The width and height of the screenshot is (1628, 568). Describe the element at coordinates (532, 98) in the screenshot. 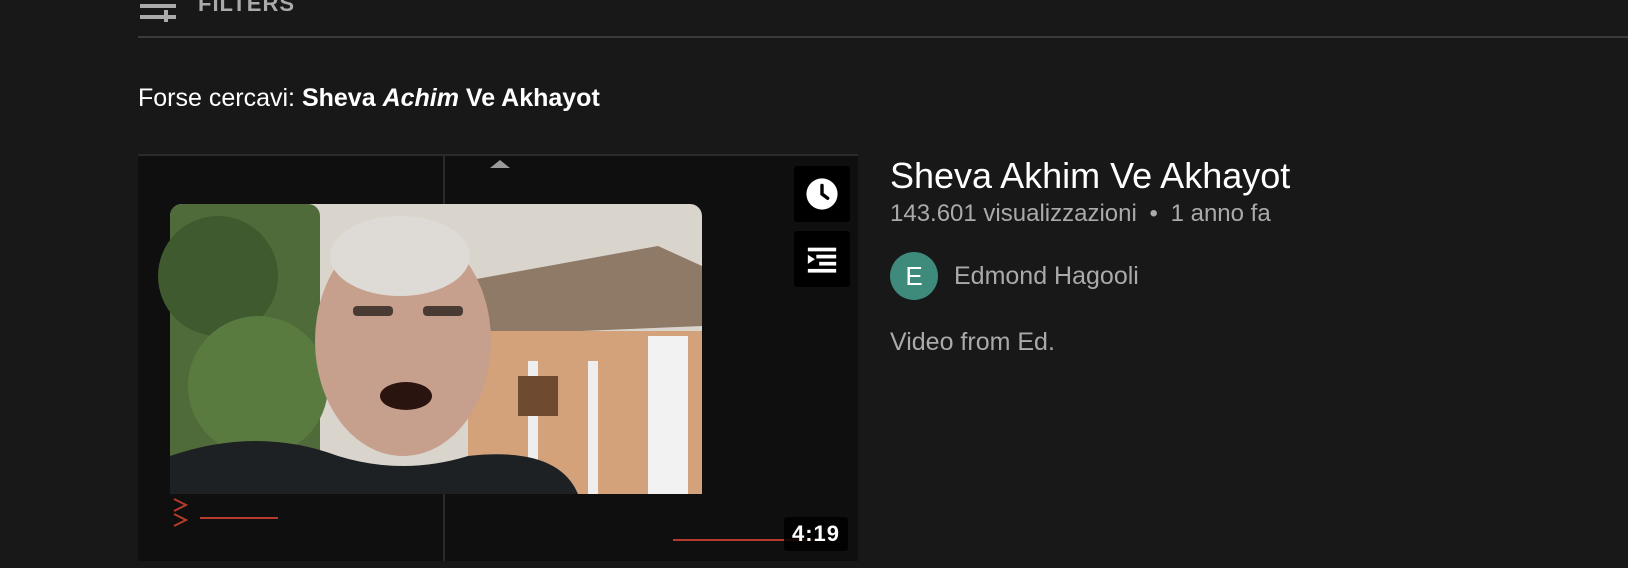

I see `suggested-query-part: Ve Akhayot` at that location.